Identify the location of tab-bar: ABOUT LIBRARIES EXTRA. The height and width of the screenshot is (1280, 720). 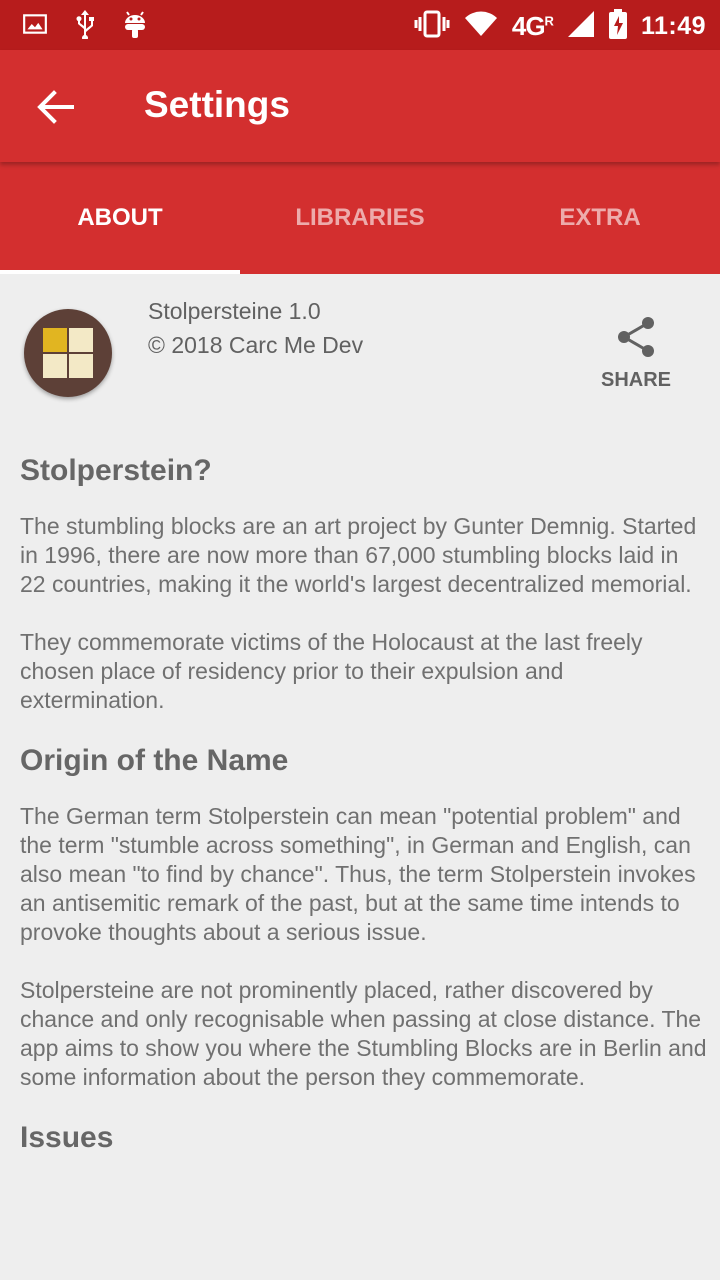
(360, 218).